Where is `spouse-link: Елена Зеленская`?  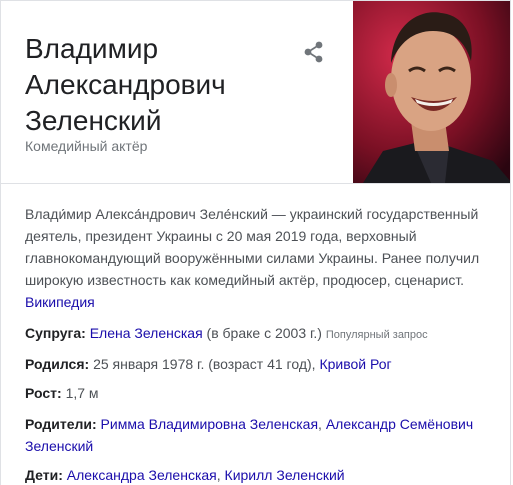 spouse-link: Елена Зеленская is located at coordinates (146, 333).